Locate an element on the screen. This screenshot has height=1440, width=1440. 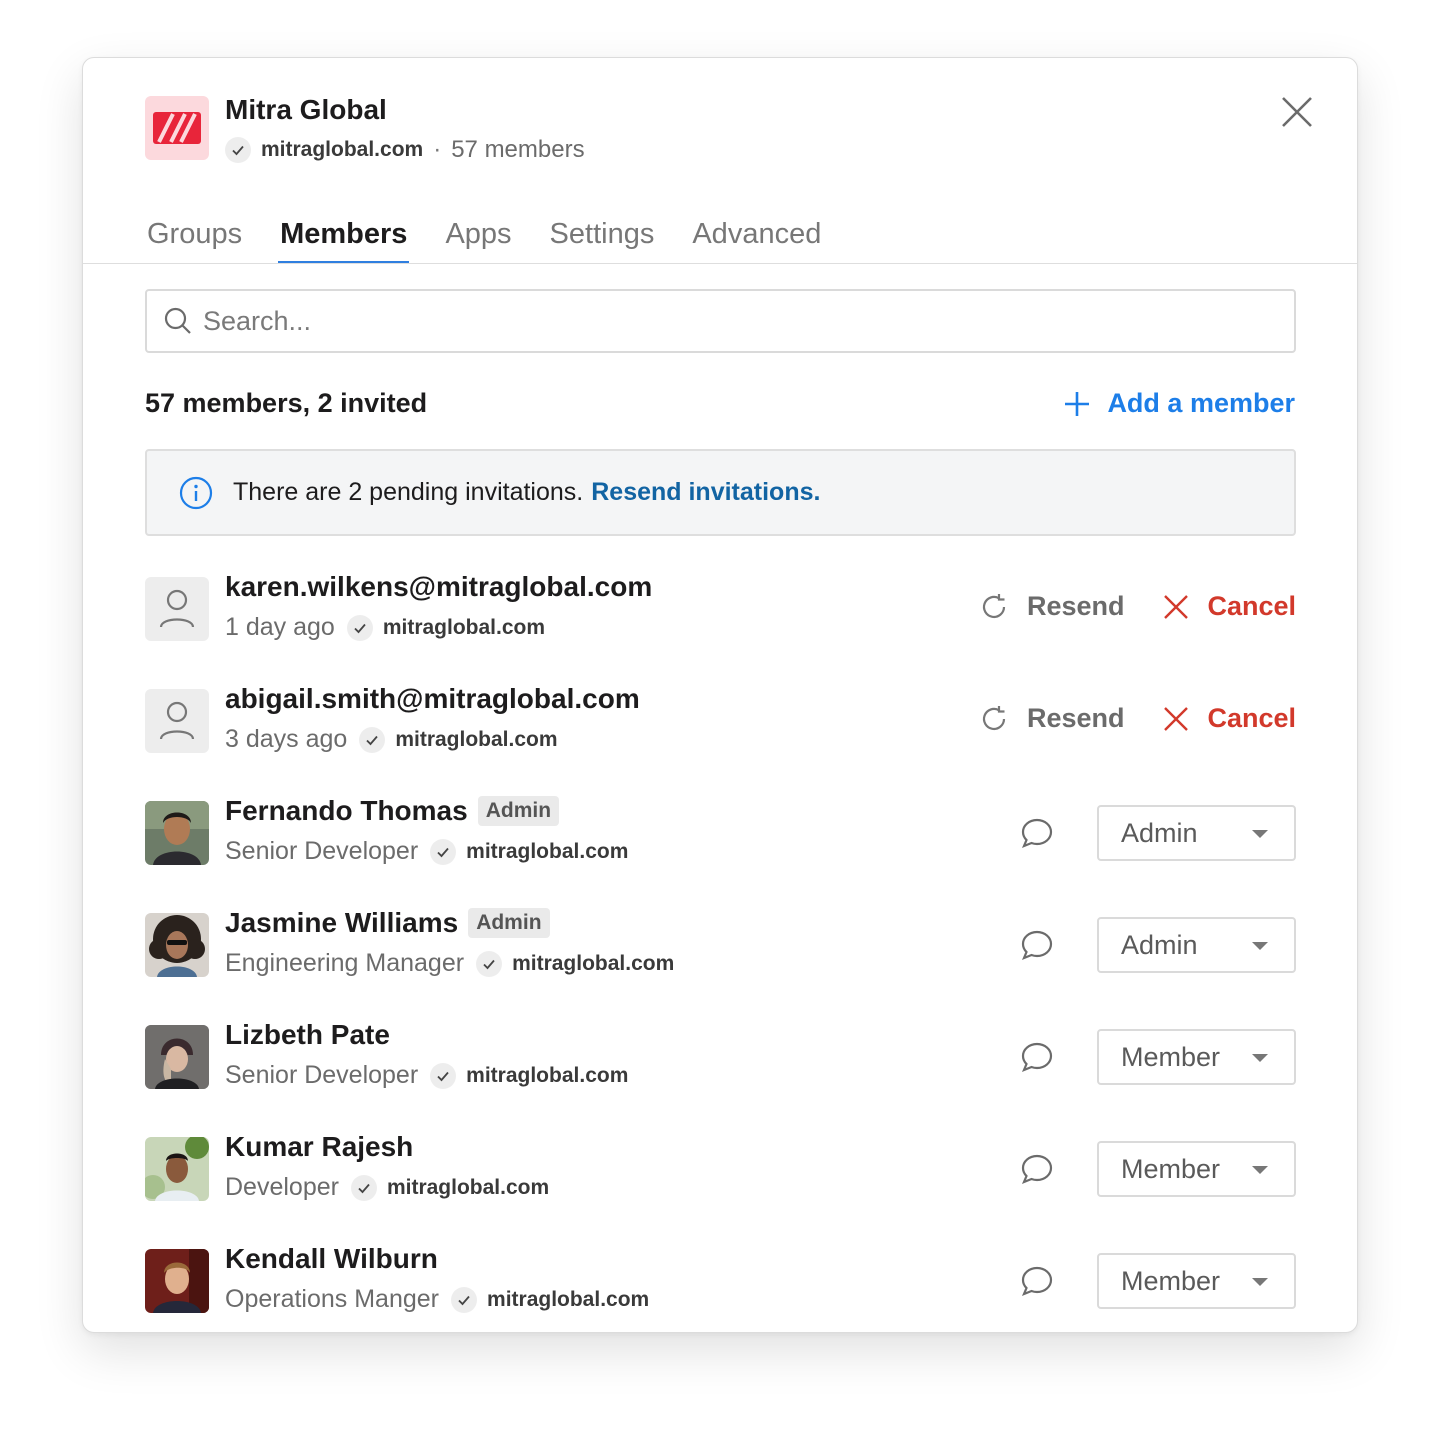
workspace-meta: mitraglobal.com · 57 members is located at coordinates (405, 150).